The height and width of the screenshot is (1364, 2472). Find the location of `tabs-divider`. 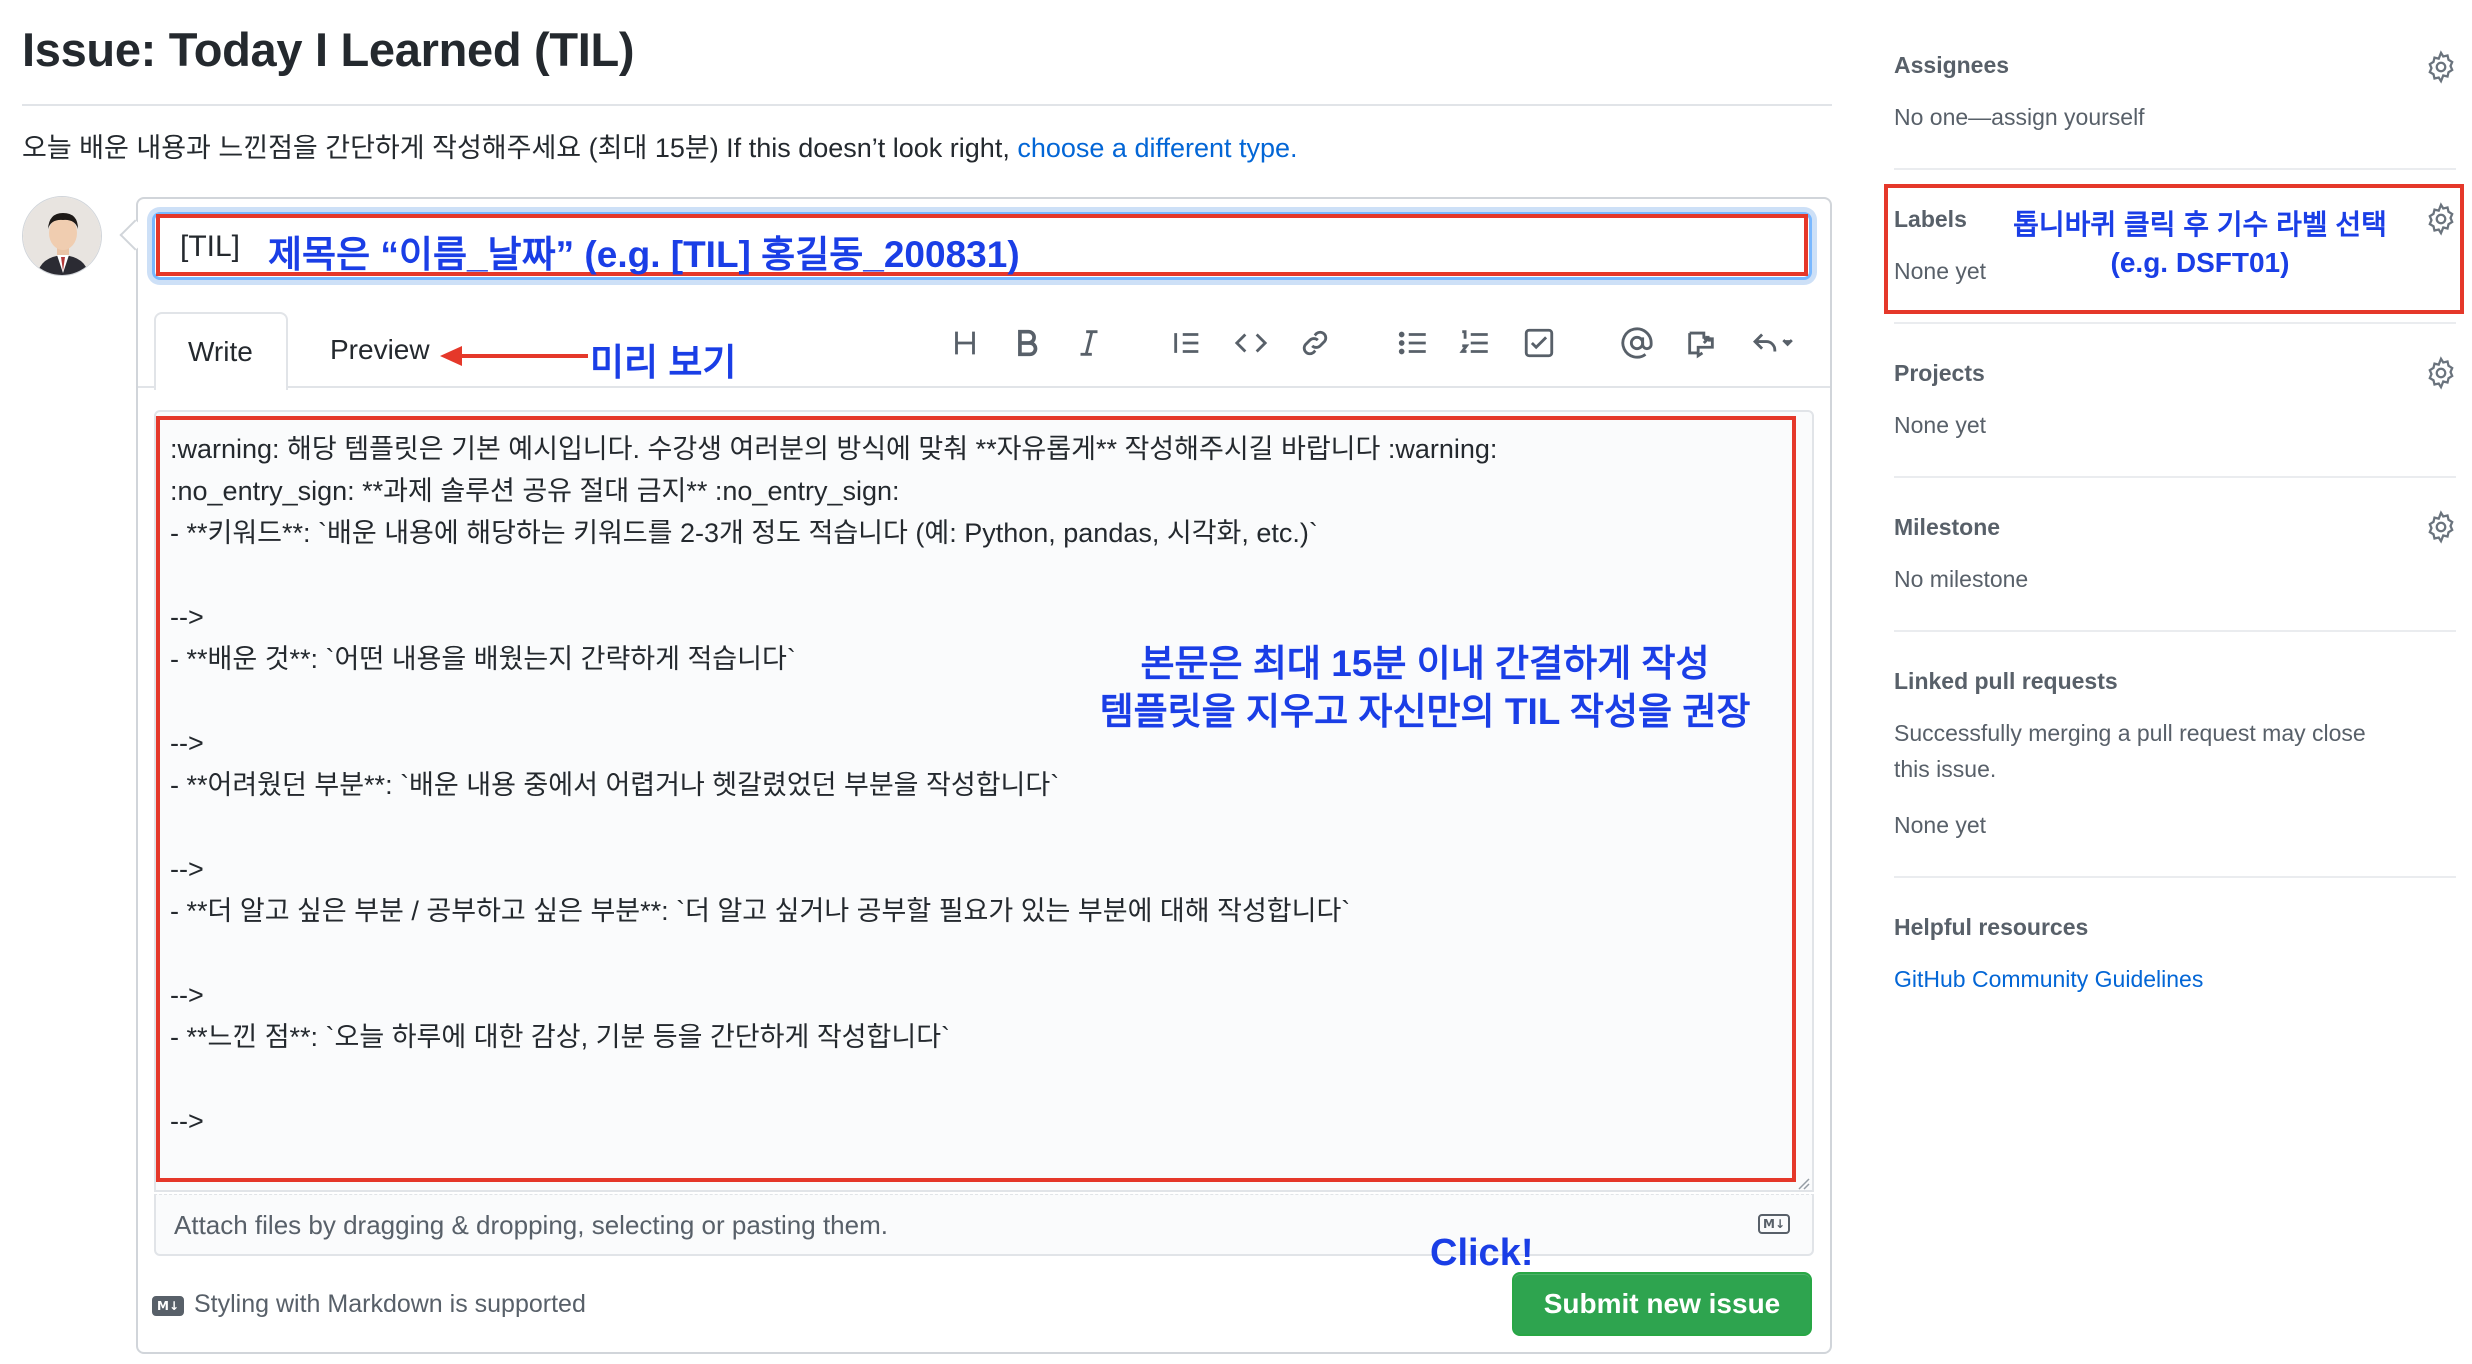

tabs-divider is located at coordinates (984, 387).